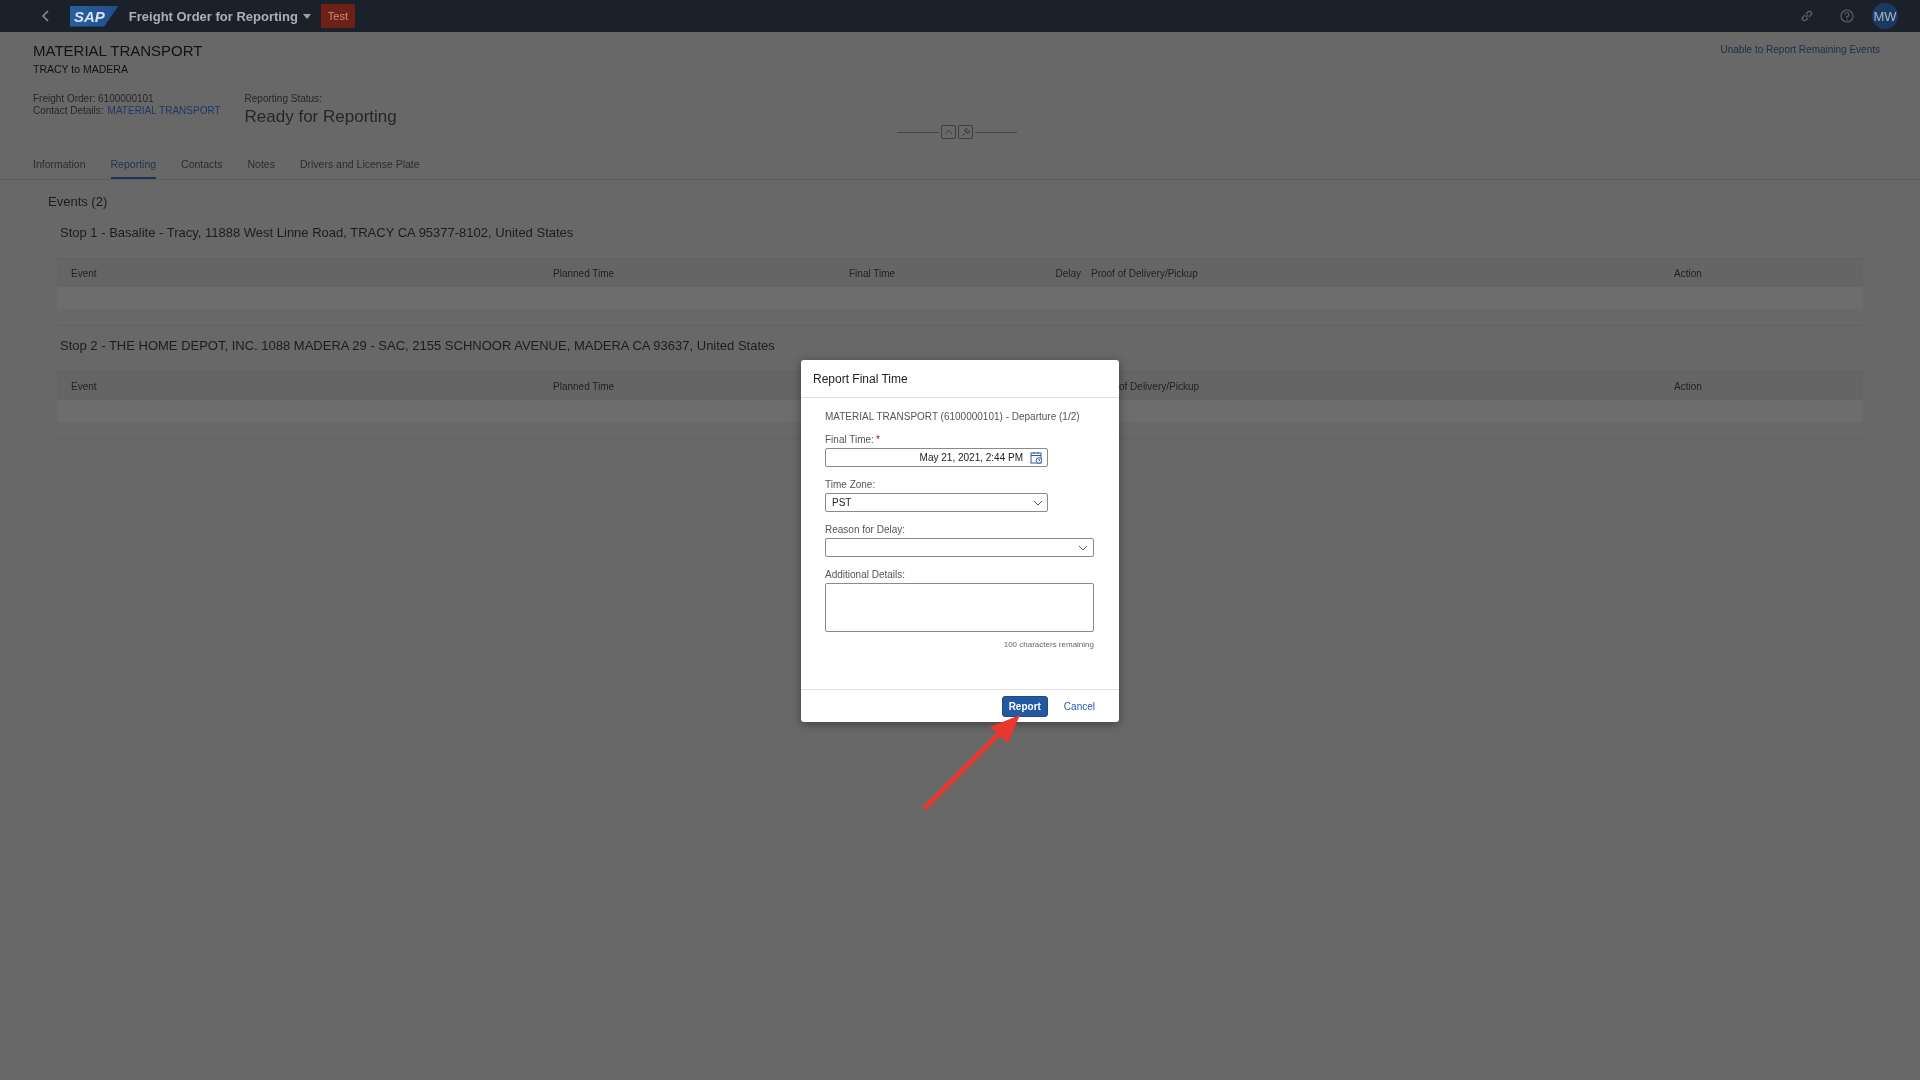 The height and width of the screenshot is (1080, 1920). I want to click on field-label: Final Time: *, so click(853, 439).